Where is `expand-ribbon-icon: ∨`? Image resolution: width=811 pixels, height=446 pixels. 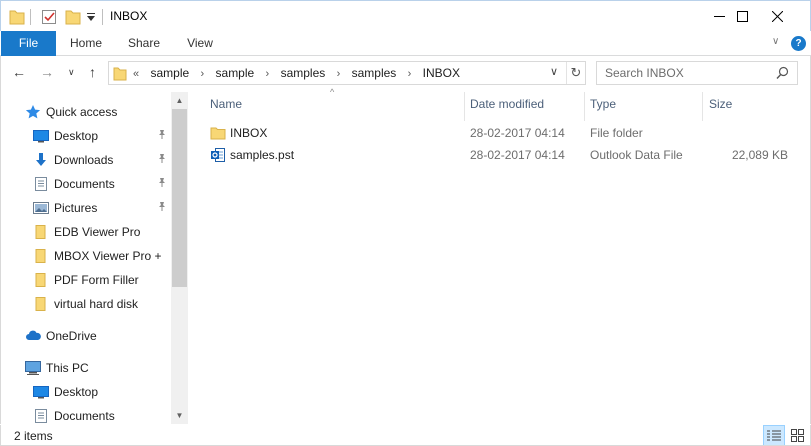
expand-ribbon-icon: ∨ is located at coordinates (775, 41).